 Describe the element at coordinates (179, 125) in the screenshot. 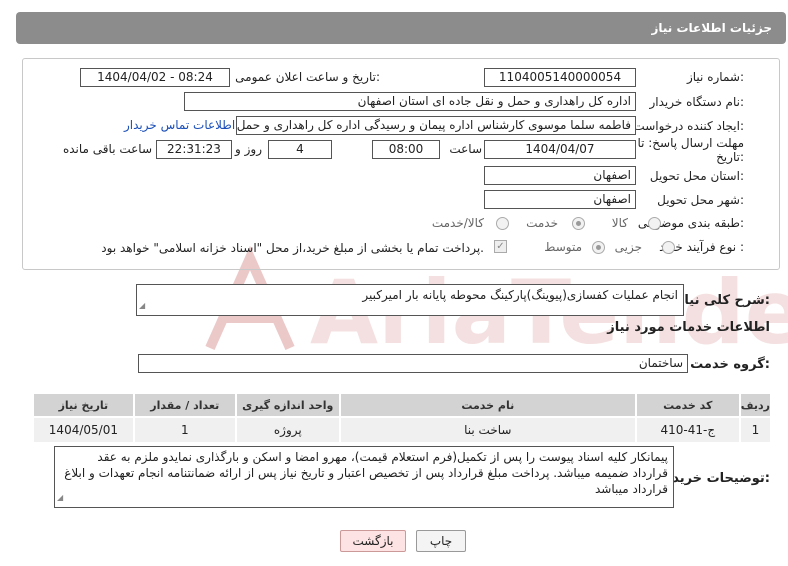

I see `buyer-contact-link: اطلاعات تماس خریدار` at that location.